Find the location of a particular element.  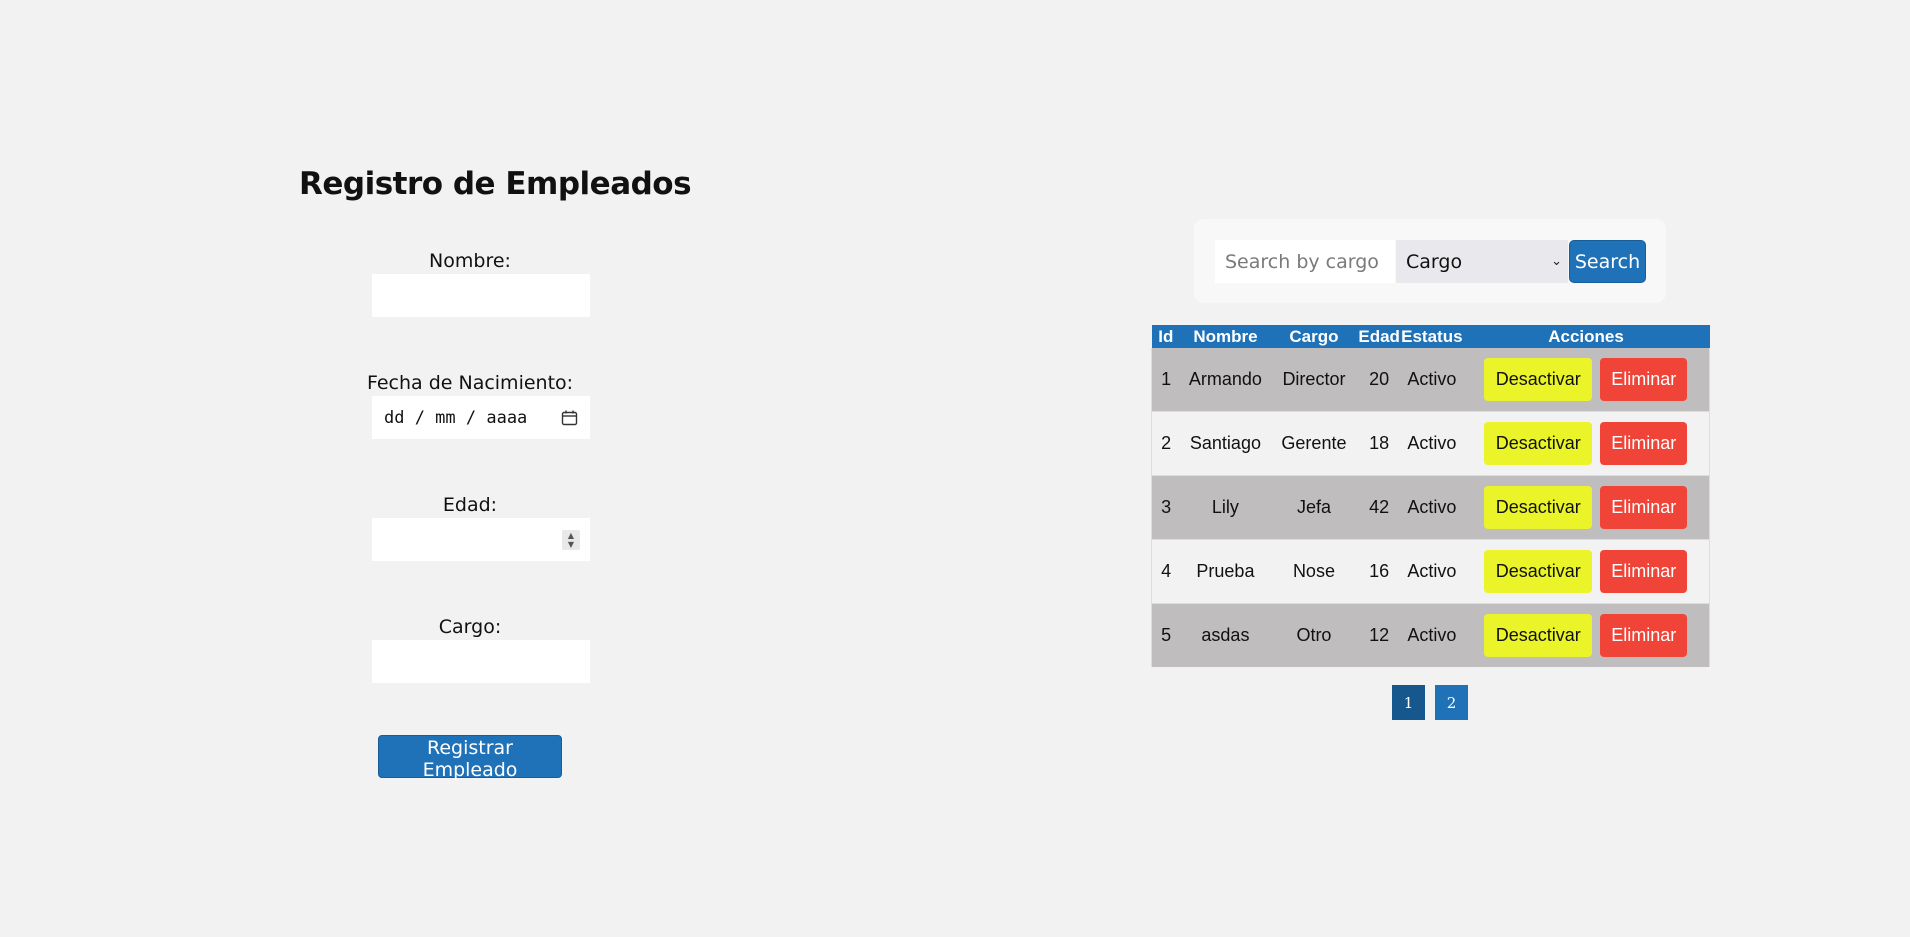

header-nombre: Nombre is located at coordinates (1225, 336).